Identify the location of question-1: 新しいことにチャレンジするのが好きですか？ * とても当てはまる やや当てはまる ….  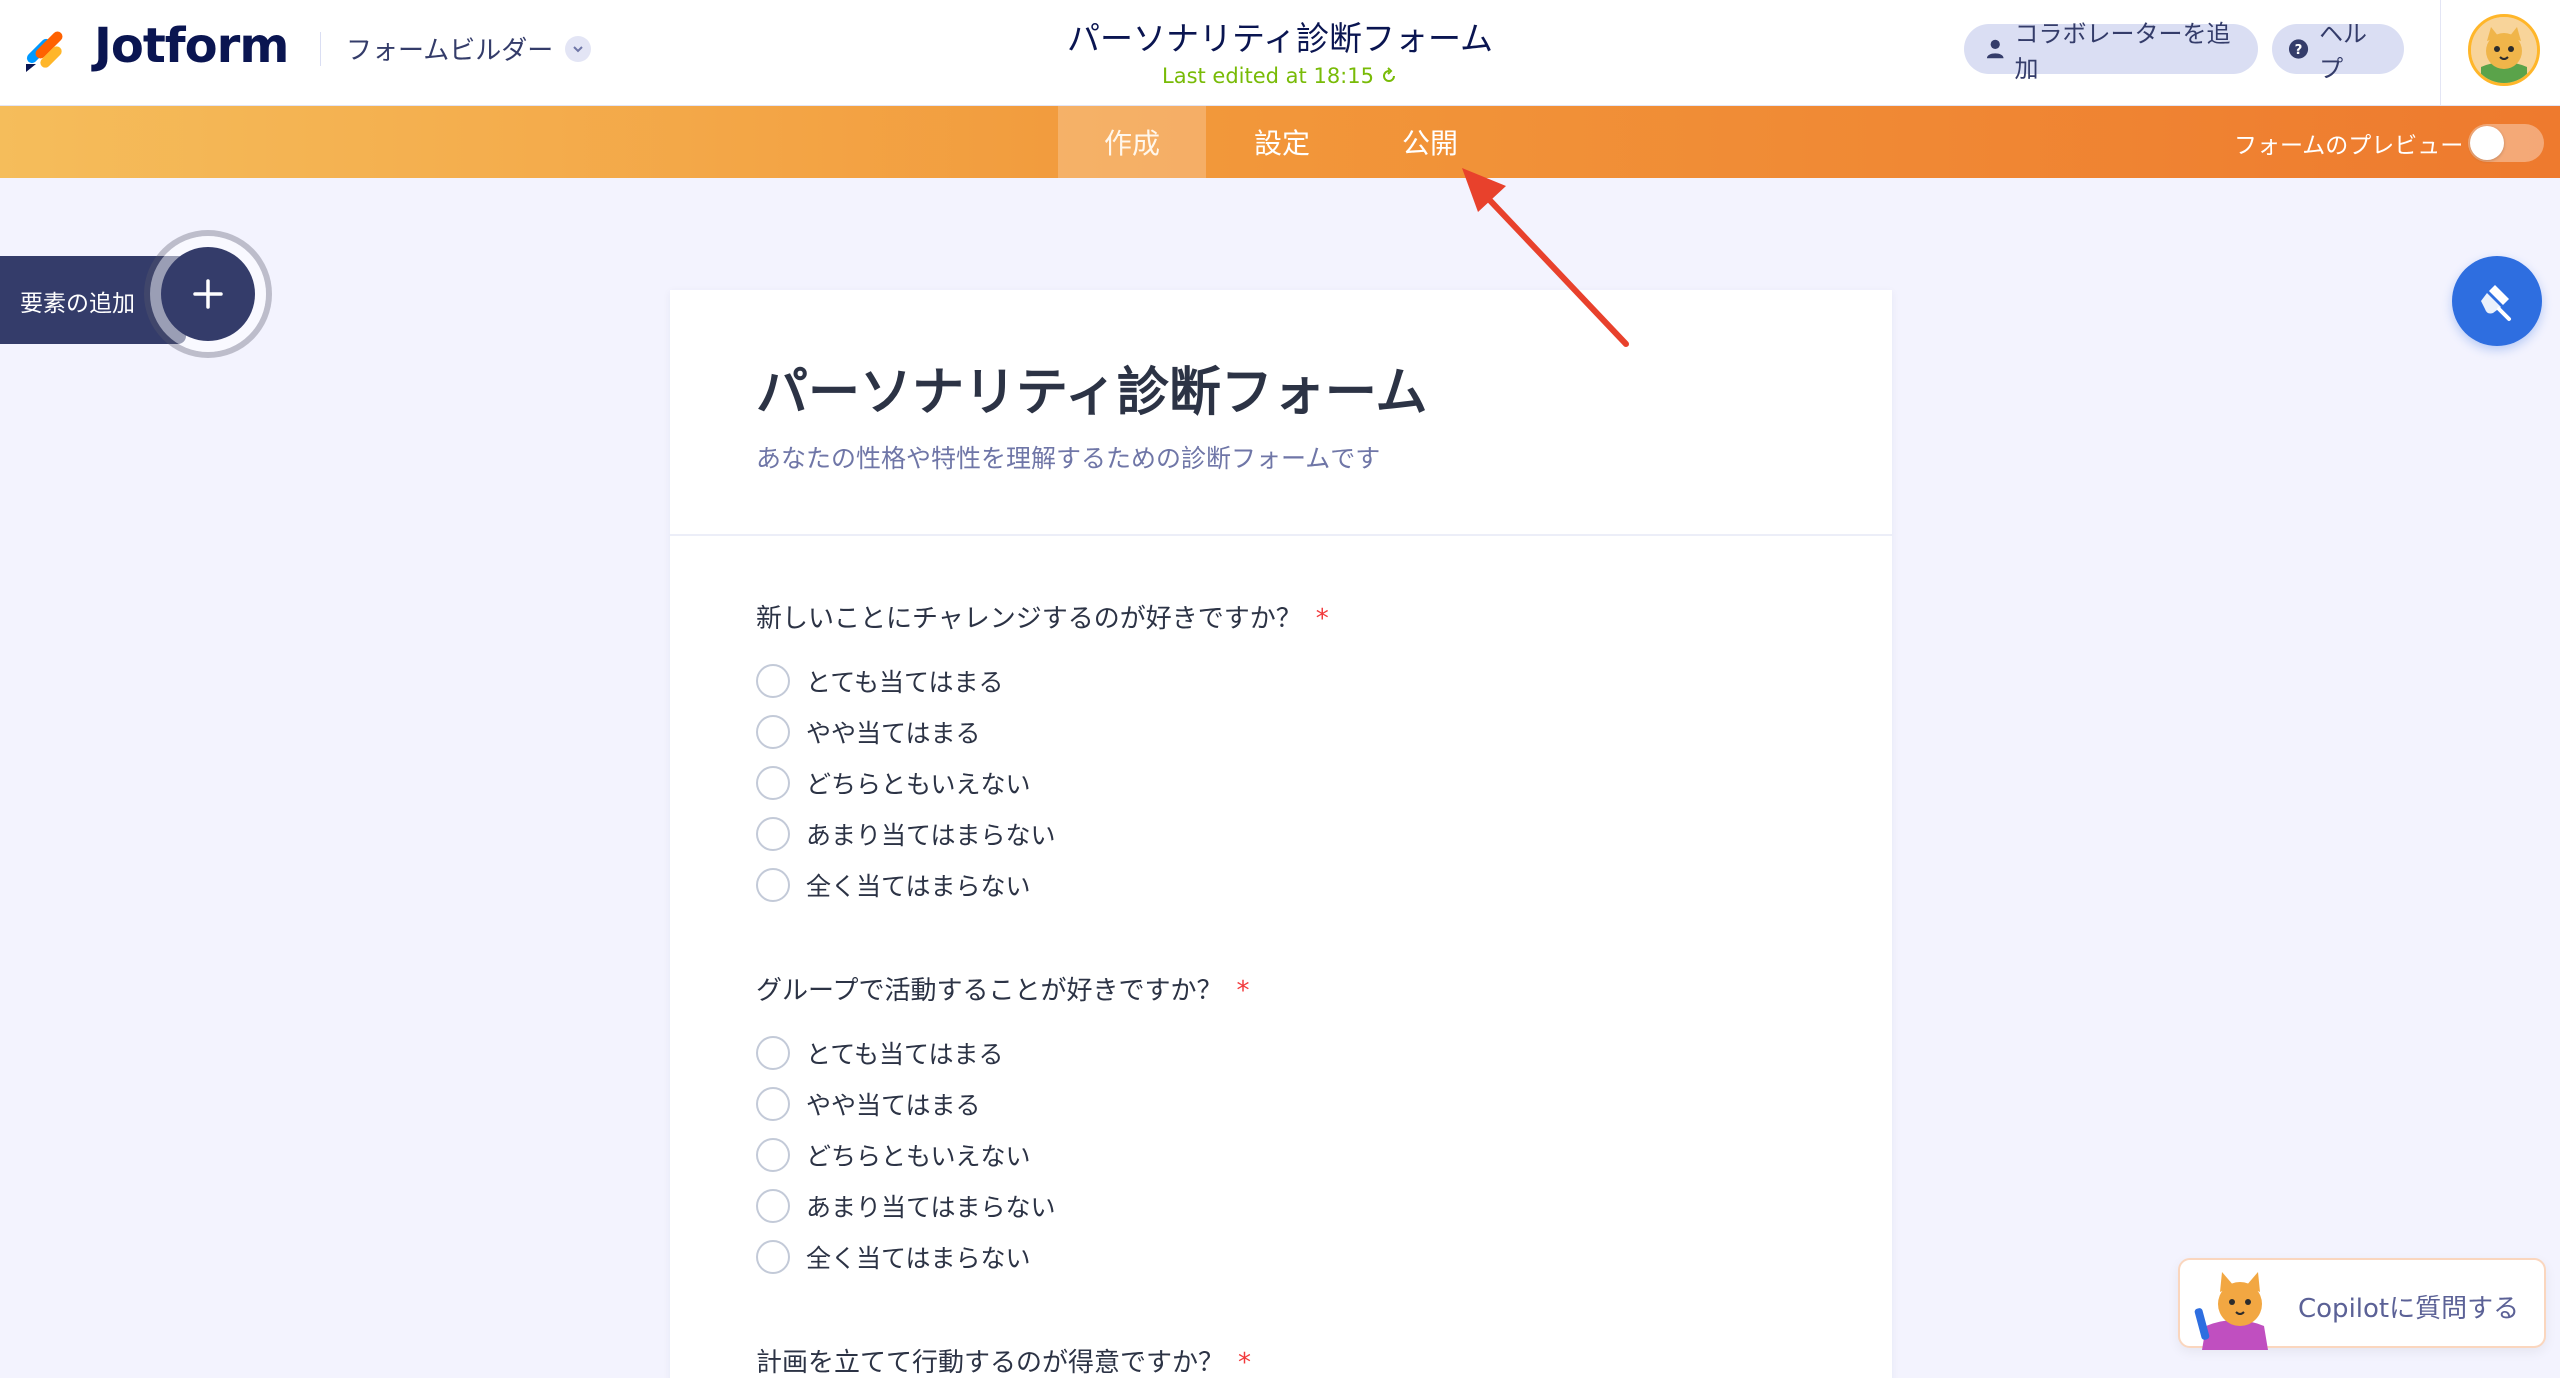
(1042, 754).